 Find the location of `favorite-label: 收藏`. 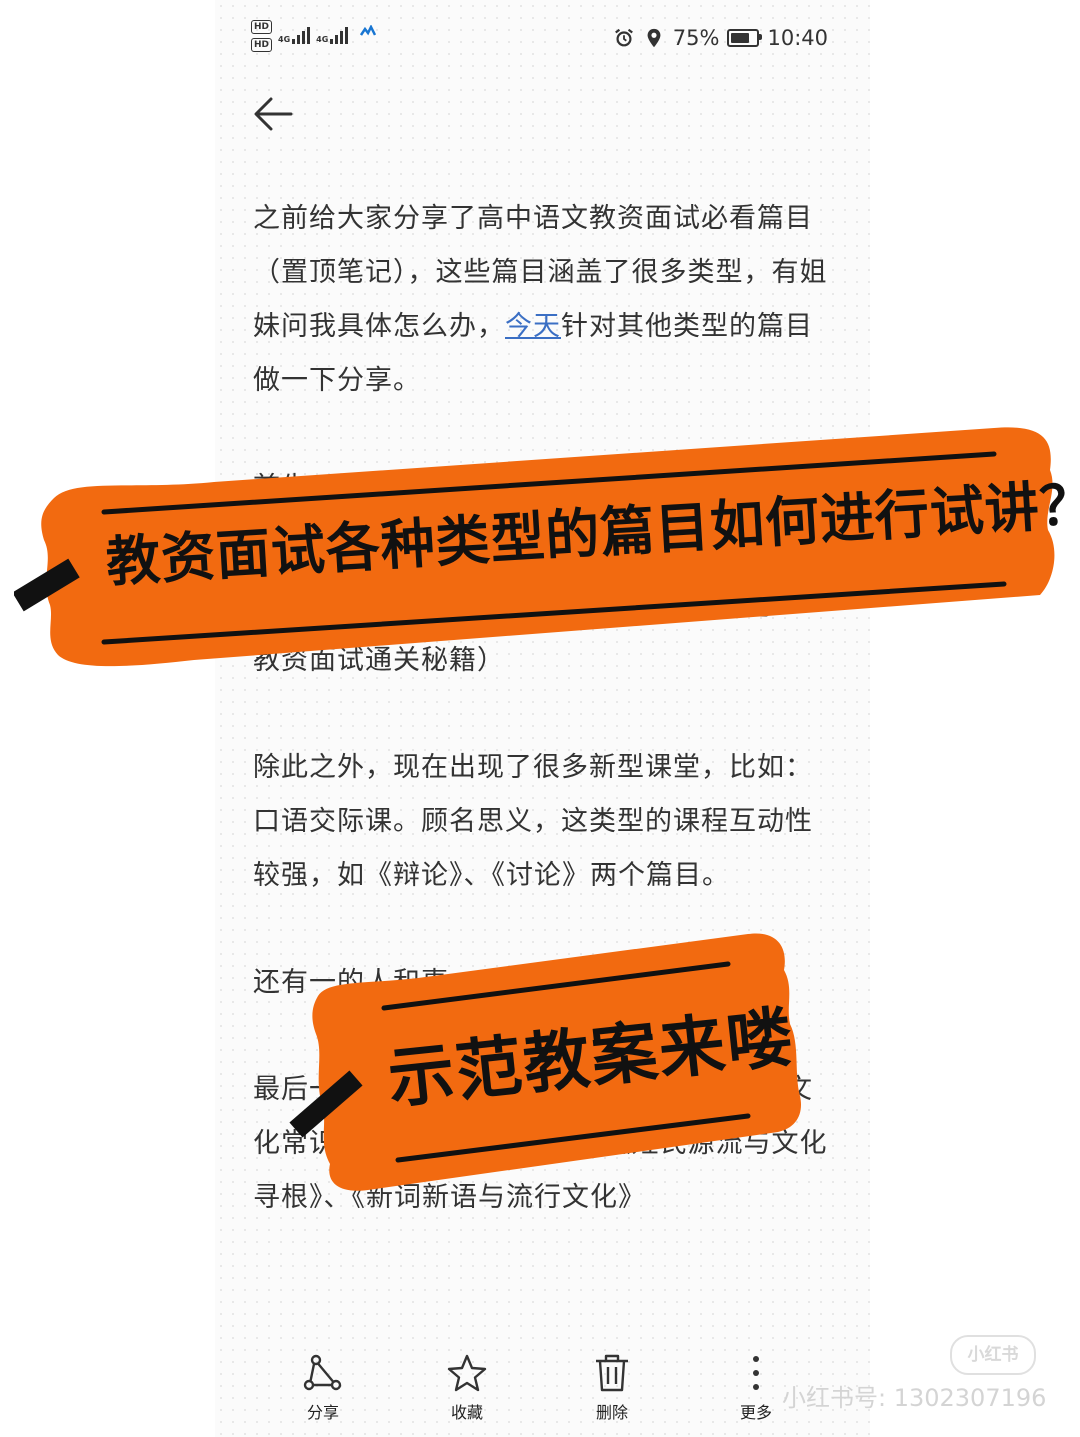

favorite-label: 收藏 is located at coordinates (466, 1412).